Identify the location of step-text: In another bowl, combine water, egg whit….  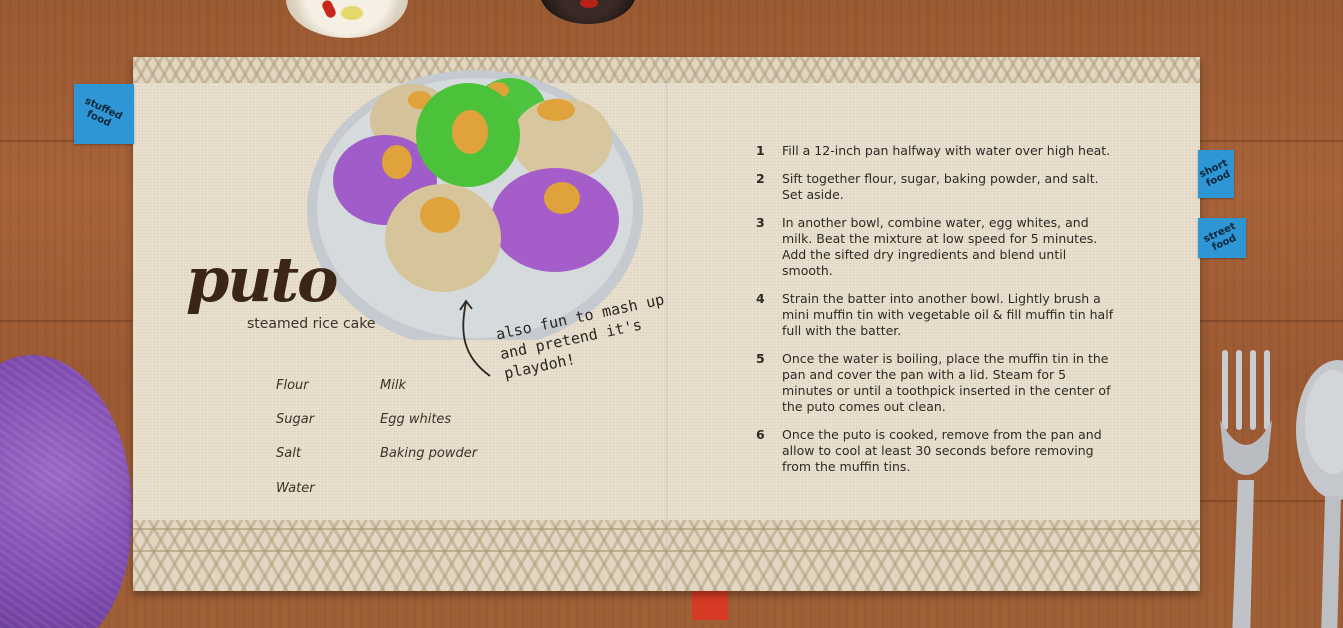
(940, 246).